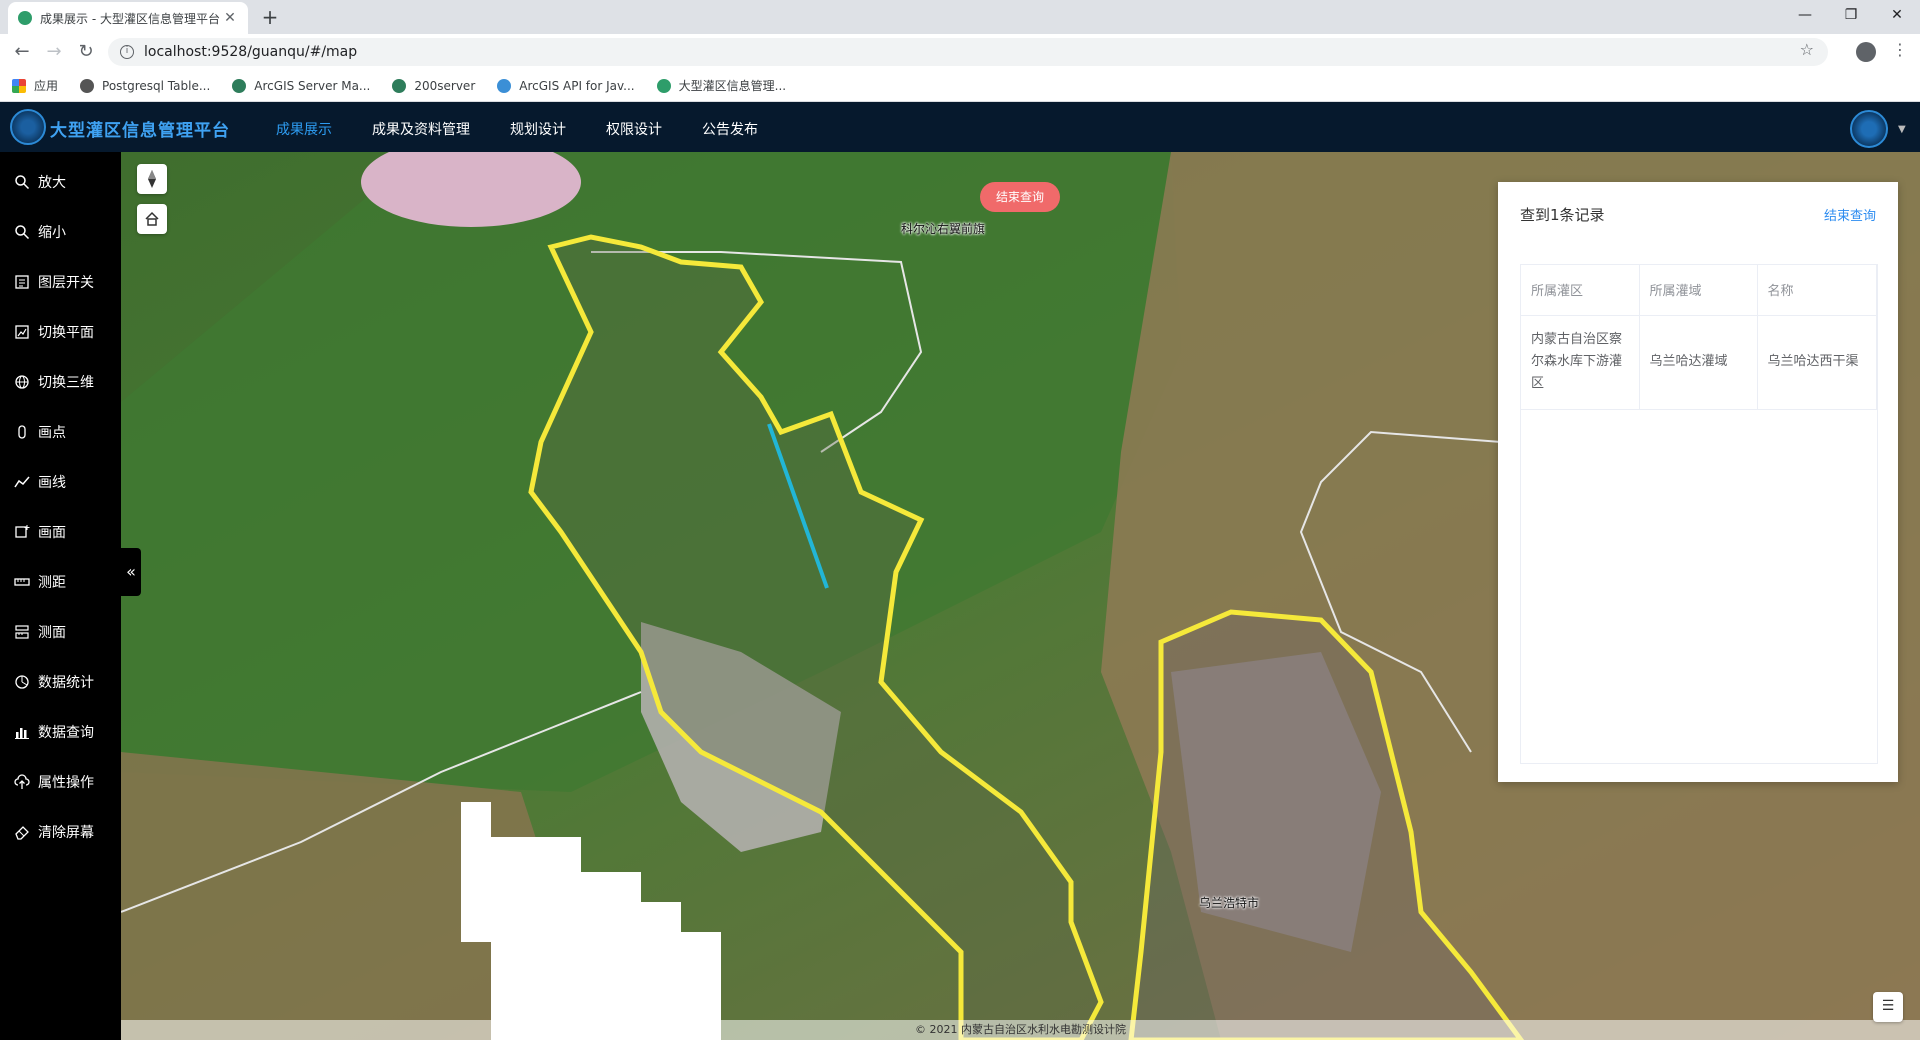 Image resolution: width=1920 pixels, height=1040 pixels. What do you see at coordinates (22, 632) in the screenshot?
I see `area-measure-icon` at bounding box center [22, 632].